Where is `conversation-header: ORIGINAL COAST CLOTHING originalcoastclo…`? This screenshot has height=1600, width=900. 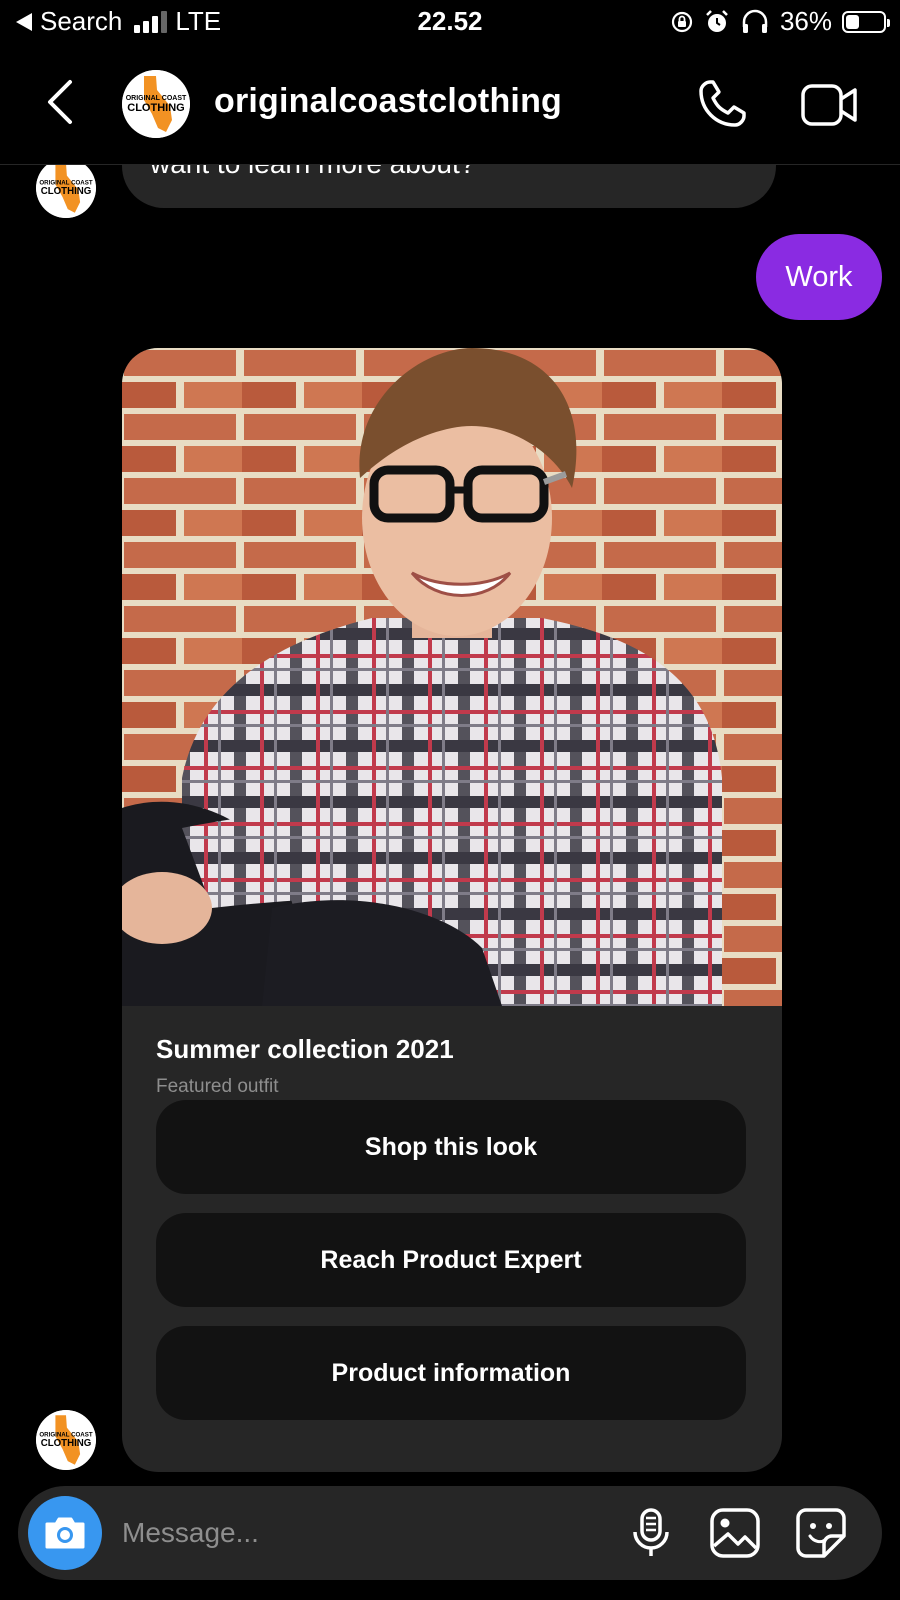 conversation-header: ORIGINAL COAST CLOTHING originalcoastclo… is located at coordinates (450, 105).